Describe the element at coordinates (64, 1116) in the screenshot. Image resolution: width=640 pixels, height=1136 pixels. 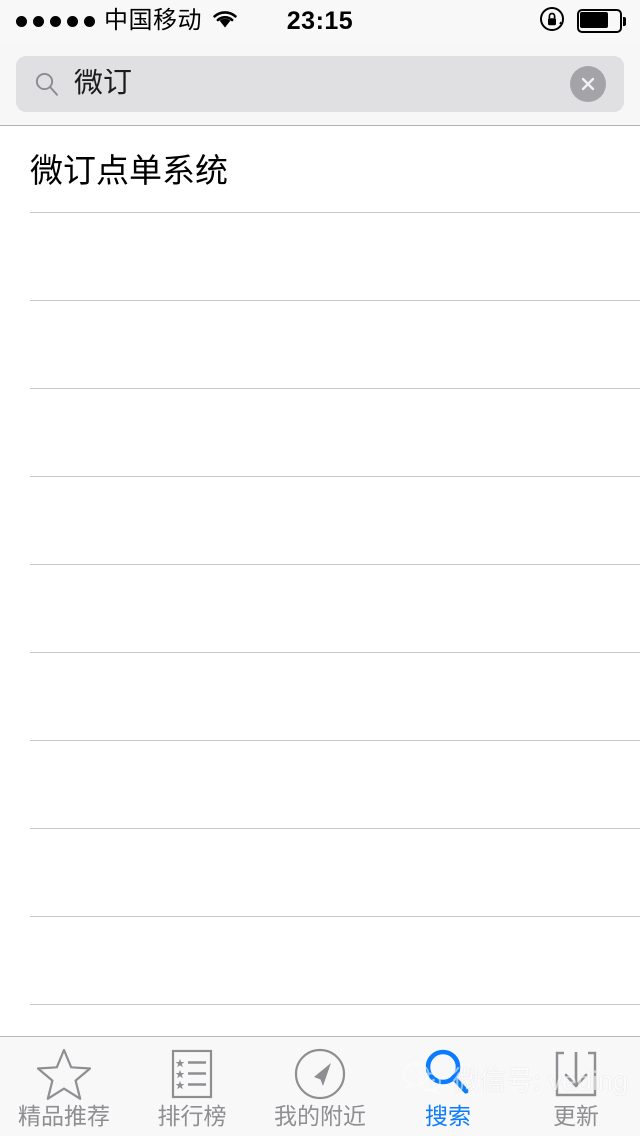
I see `tab-label: 精品推荐` at that location.